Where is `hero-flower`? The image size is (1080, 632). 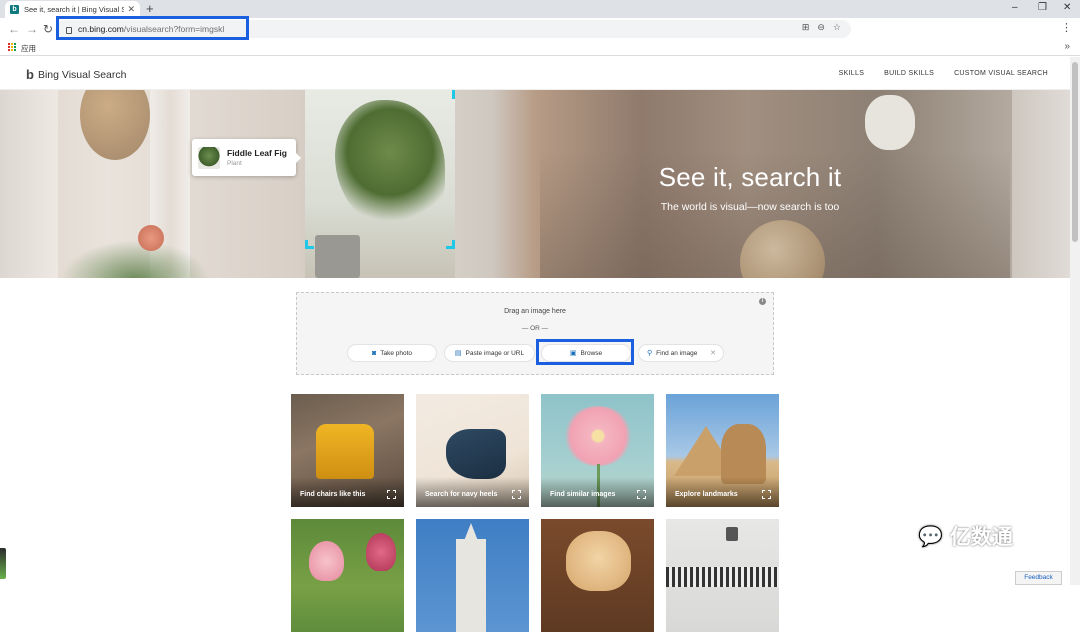 hero-flower is located at coordinates (151, 238).